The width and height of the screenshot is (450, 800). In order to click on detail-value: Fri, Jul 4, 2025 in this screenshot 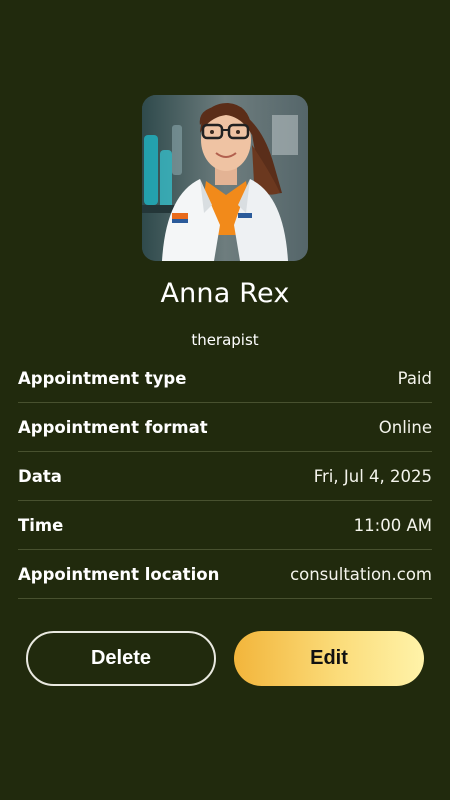, I will do `click(372, 476)`.